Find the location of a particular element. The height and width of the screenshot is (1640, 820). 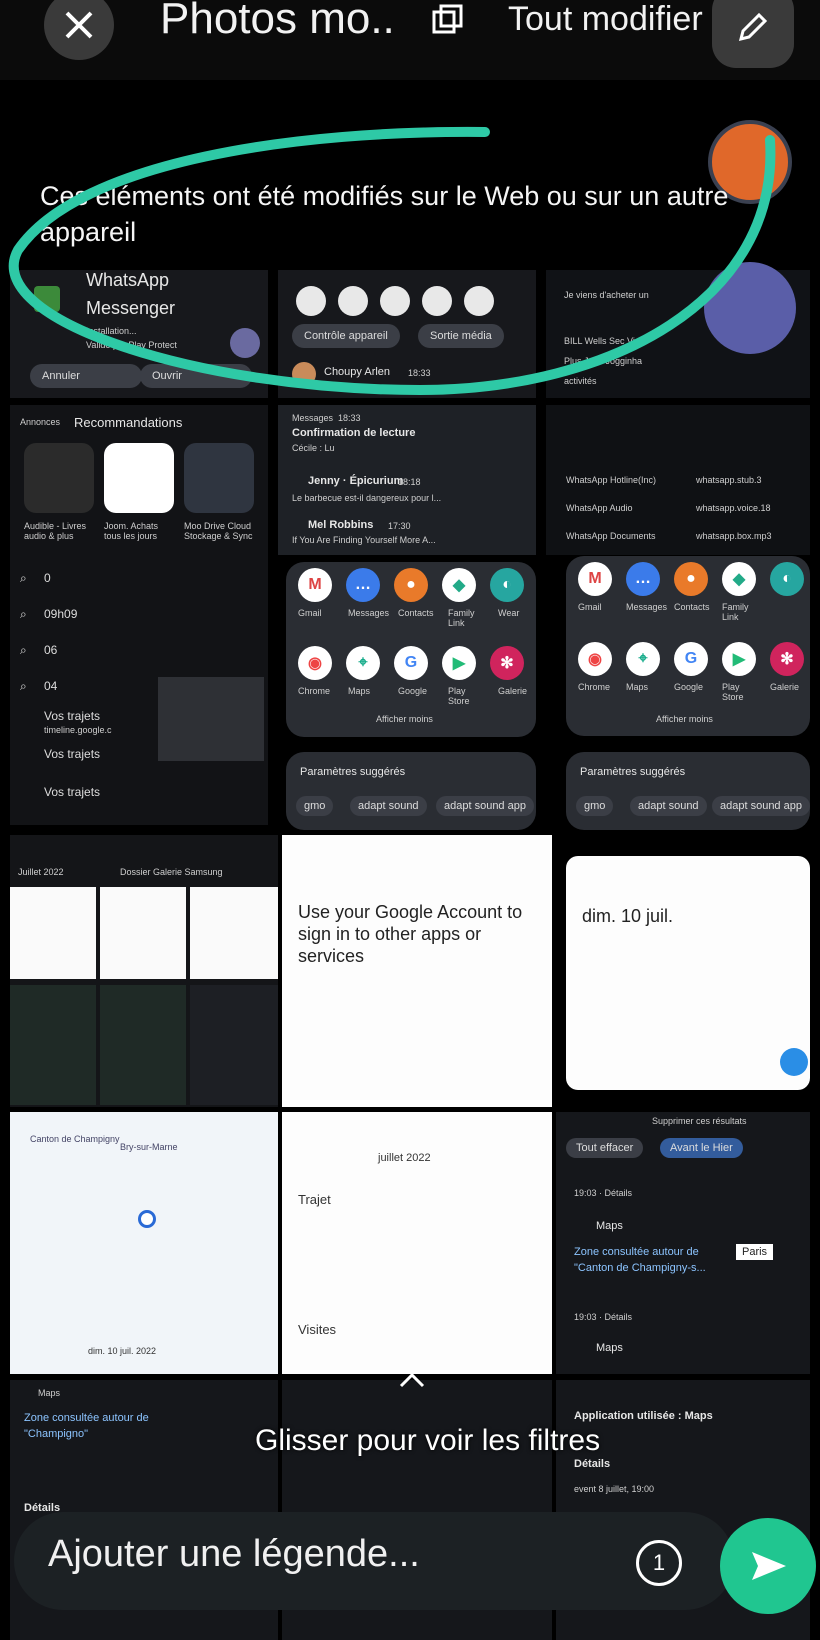

edit-all-button: Tout modifier is located at coordinates (605, 19).